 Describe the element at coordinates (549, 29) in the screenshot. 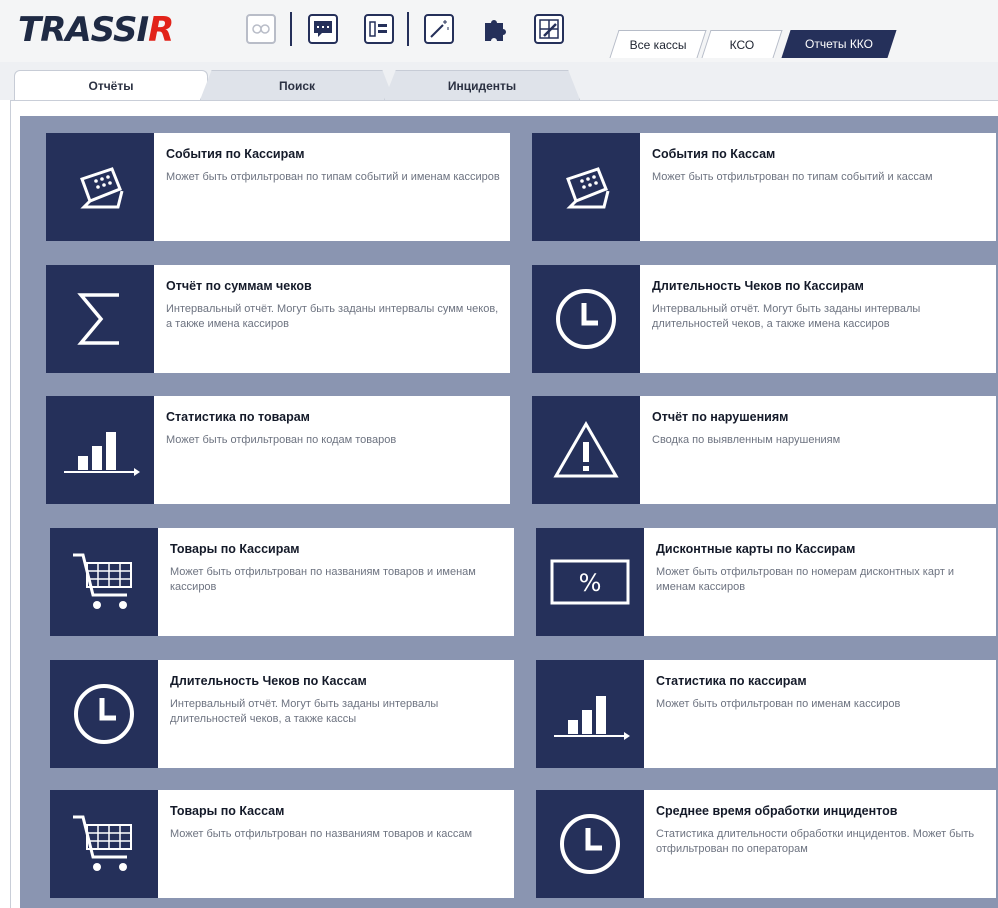

I see `edit-layout-icon` at that location.